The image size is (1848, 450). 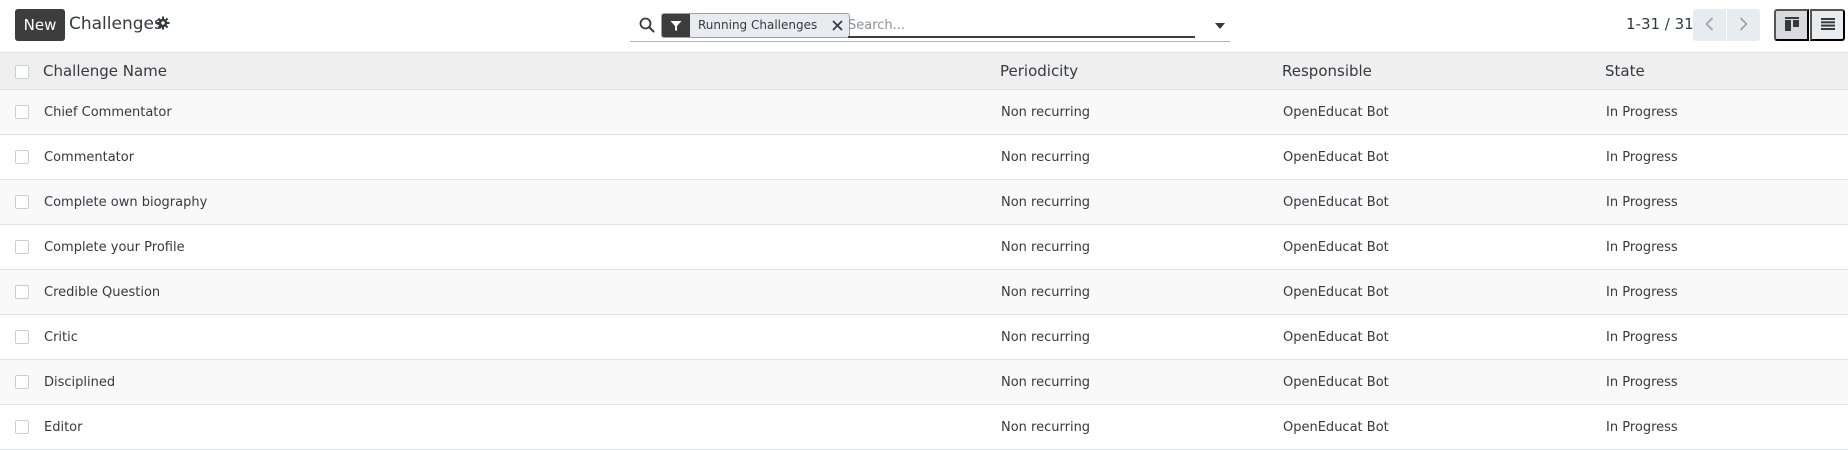 I want to click on column-header-periodicity: Periodicity, so click(x=1134, y=71).